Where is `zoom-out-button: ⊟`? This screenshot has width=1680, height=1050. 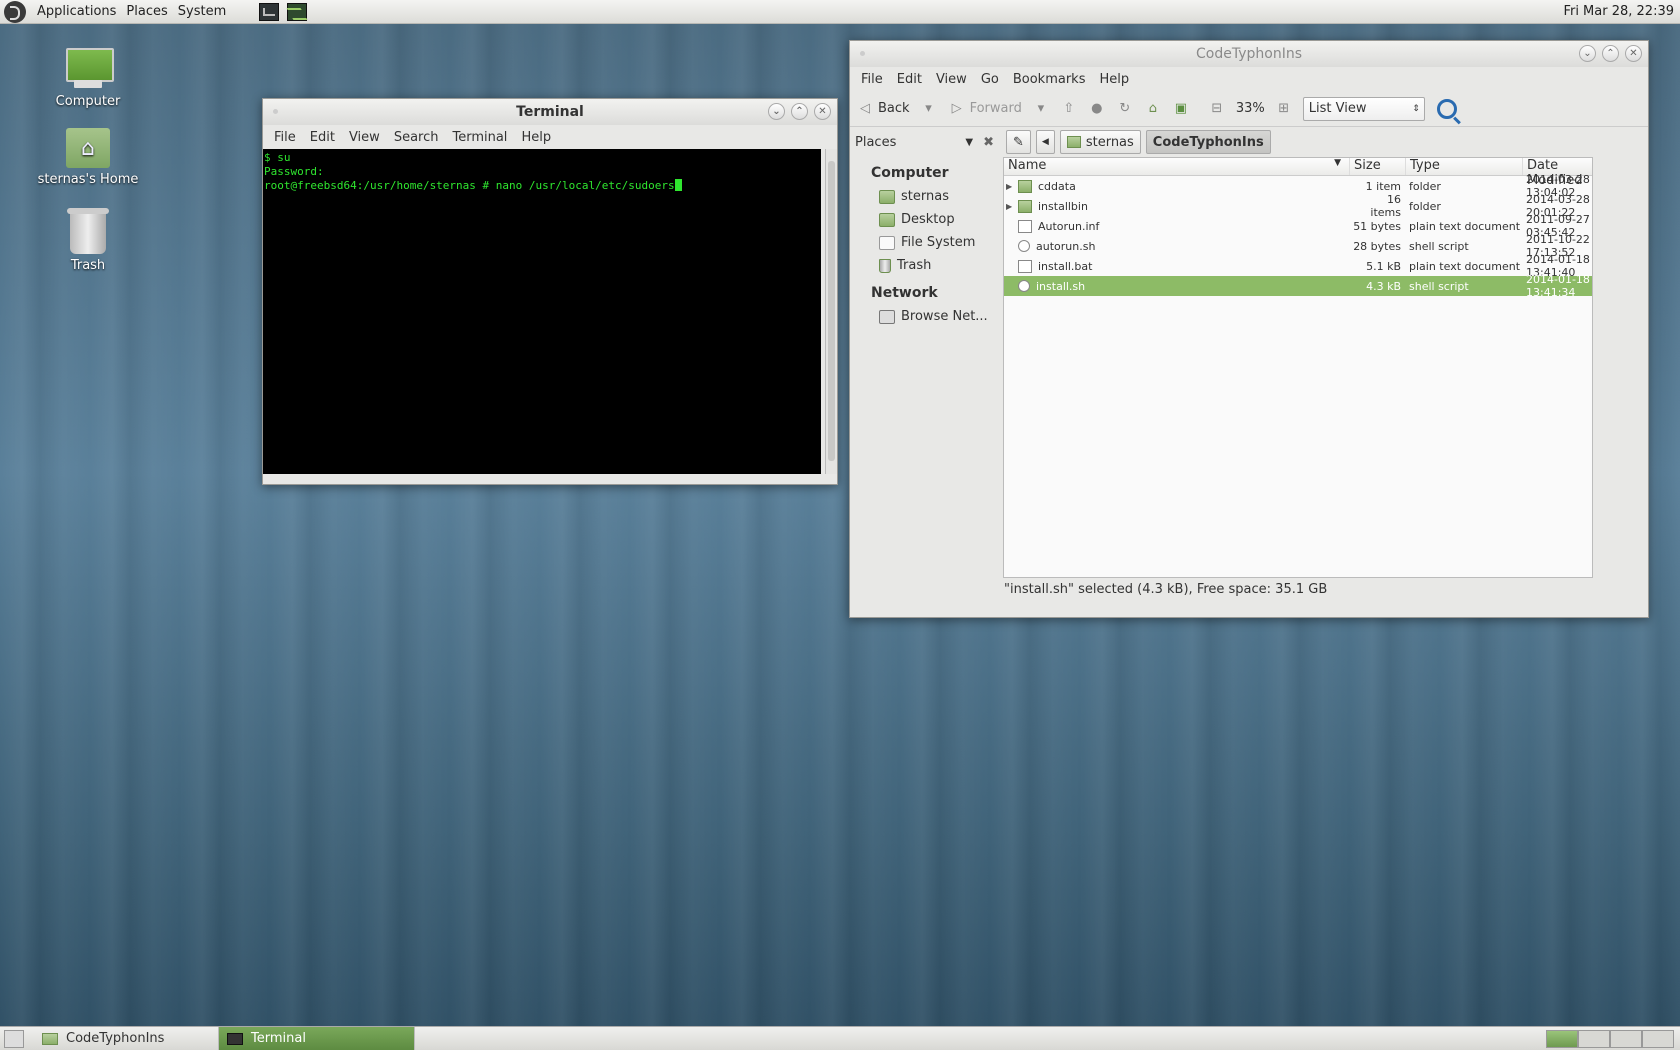
zoom-out-button: ⊟ is located at coordinates (1217, 109).